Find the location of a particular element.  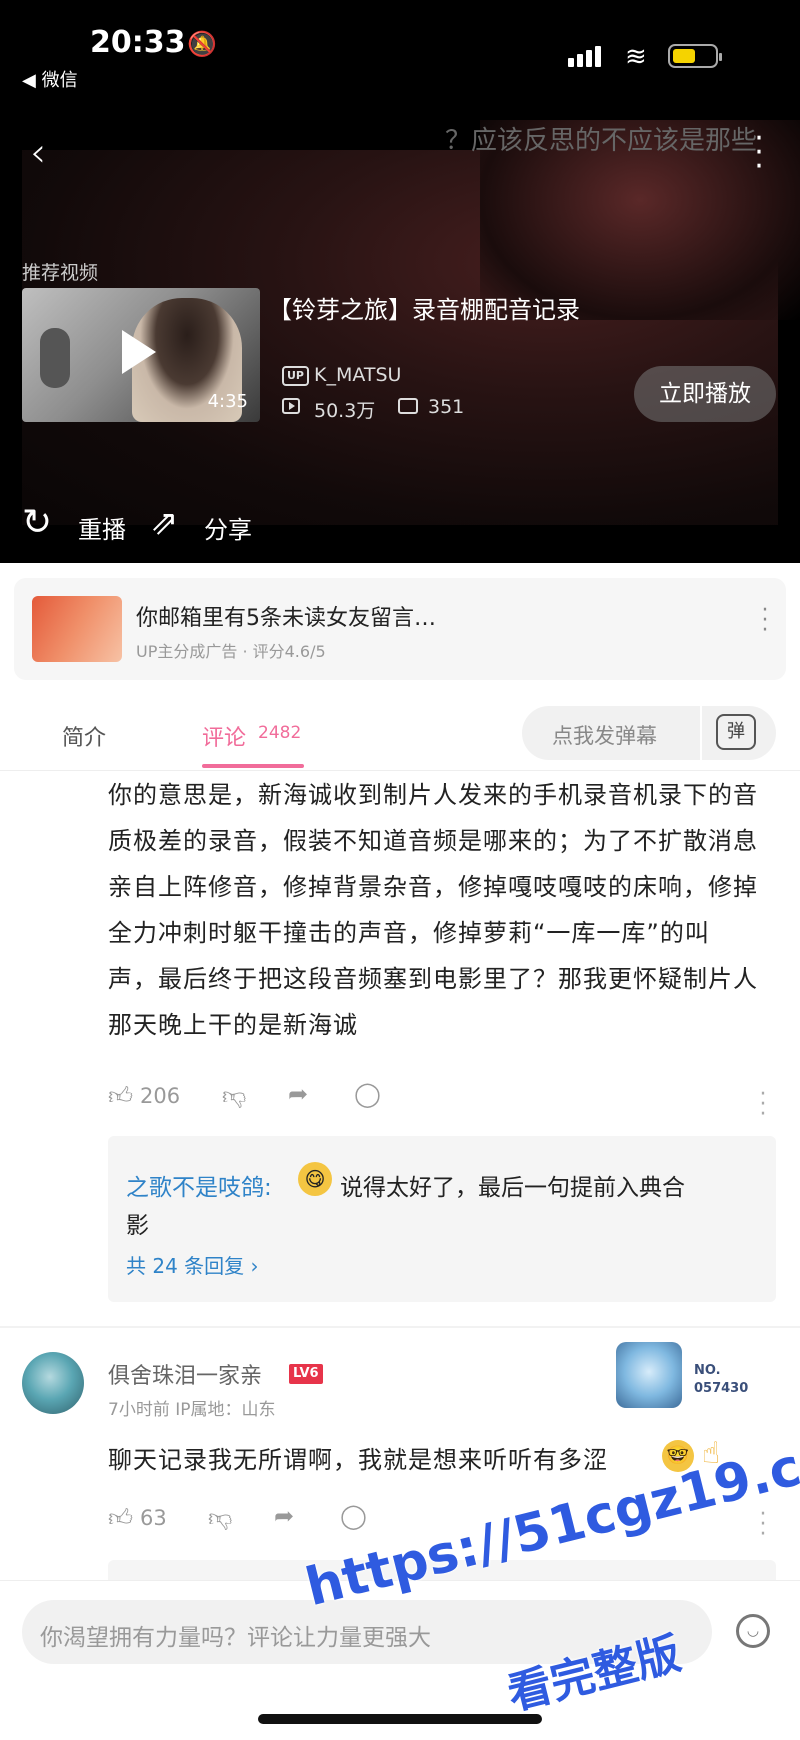

tab-active-indicator is located at coordinates (253, 766).